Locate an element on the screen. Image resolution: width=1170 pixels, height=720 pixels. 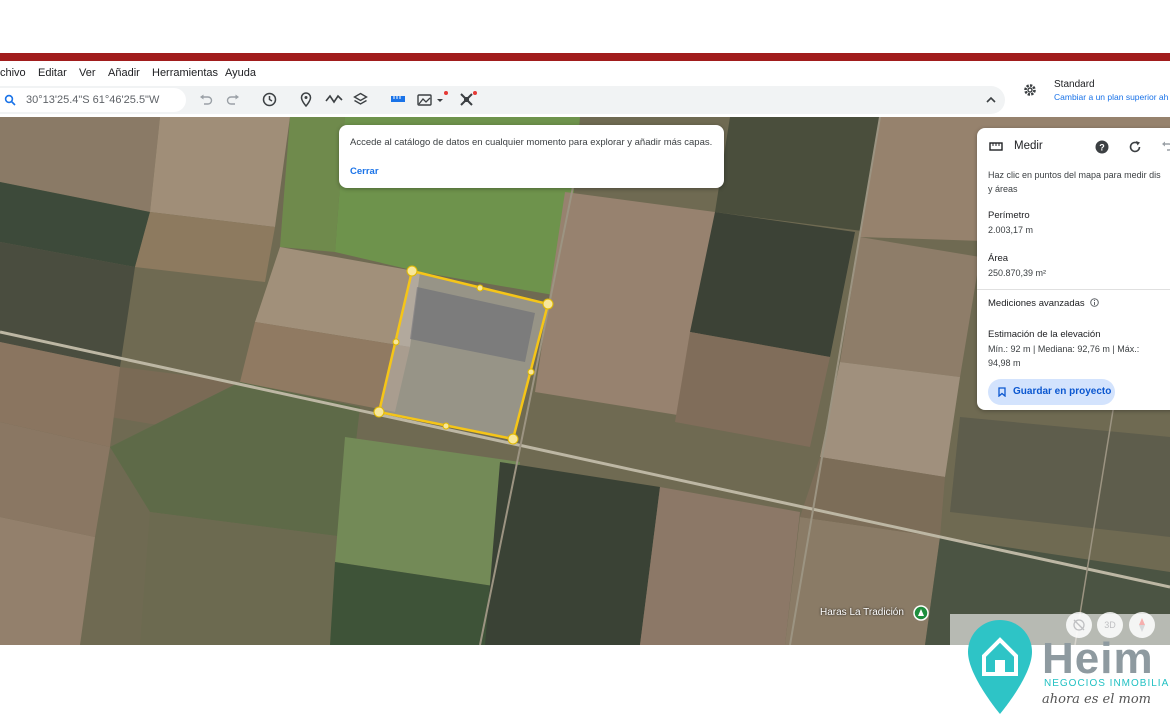
brand-subtitle: NEGOCIOS INMOBILIA is located at coordinates (1107, 683).